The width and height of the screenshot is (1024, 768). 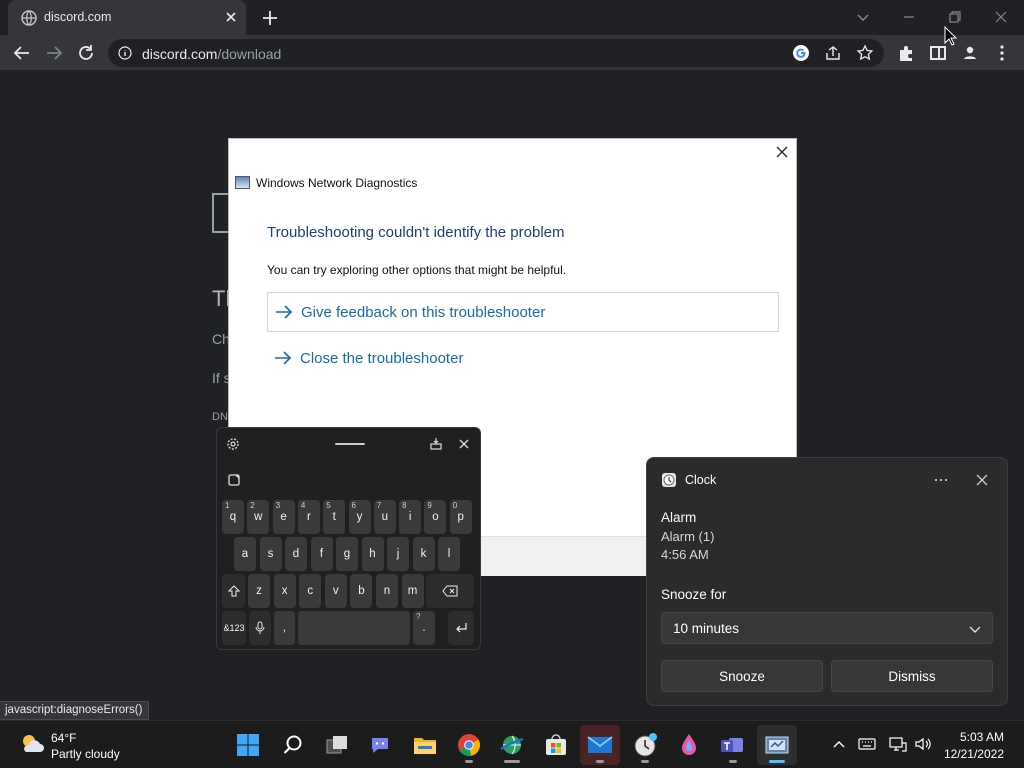 What do you see at coordinates (78, 17) in the screenshot?
I see `tab-title: discord.com` at bounding box center [78, 17].